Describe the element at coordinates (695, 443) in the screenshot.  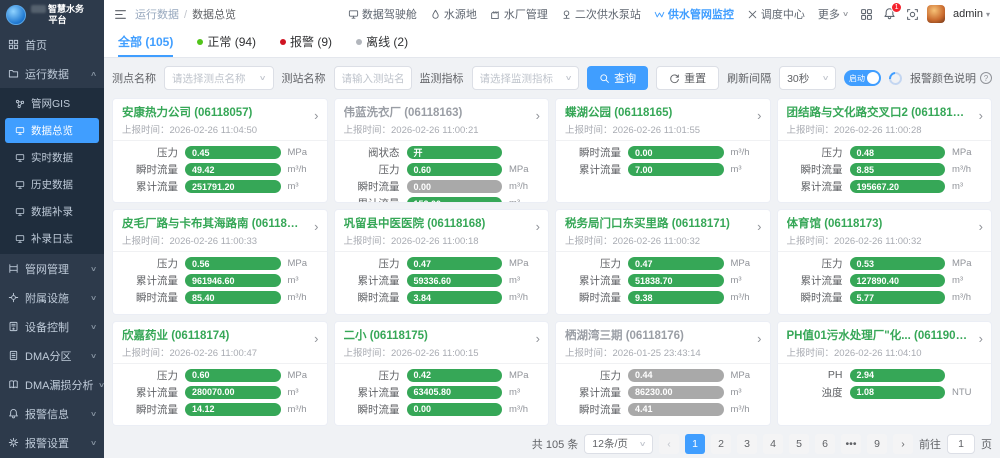
I see `page-button-1: 1` at that location.